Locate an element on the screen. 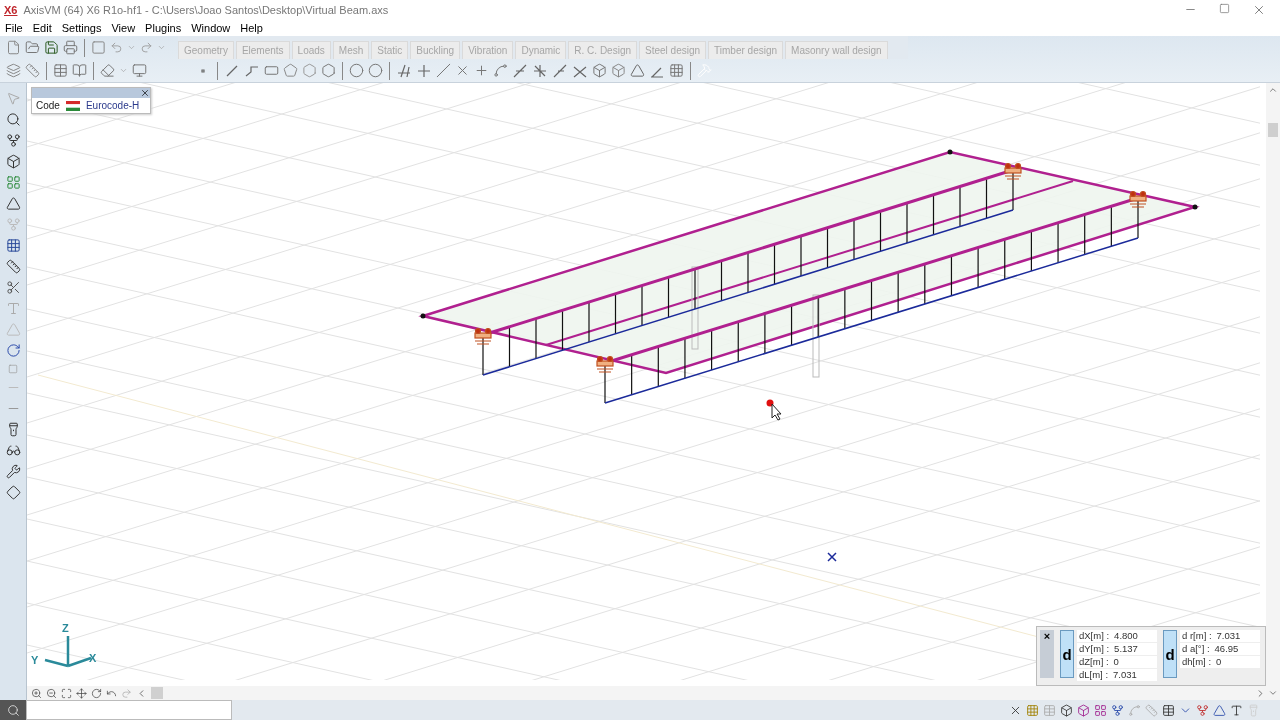 Image resolution: width=1280 pixels, height=720 pixels. ribbon-tab: R. C. Design is located at coordinates (602, 50).